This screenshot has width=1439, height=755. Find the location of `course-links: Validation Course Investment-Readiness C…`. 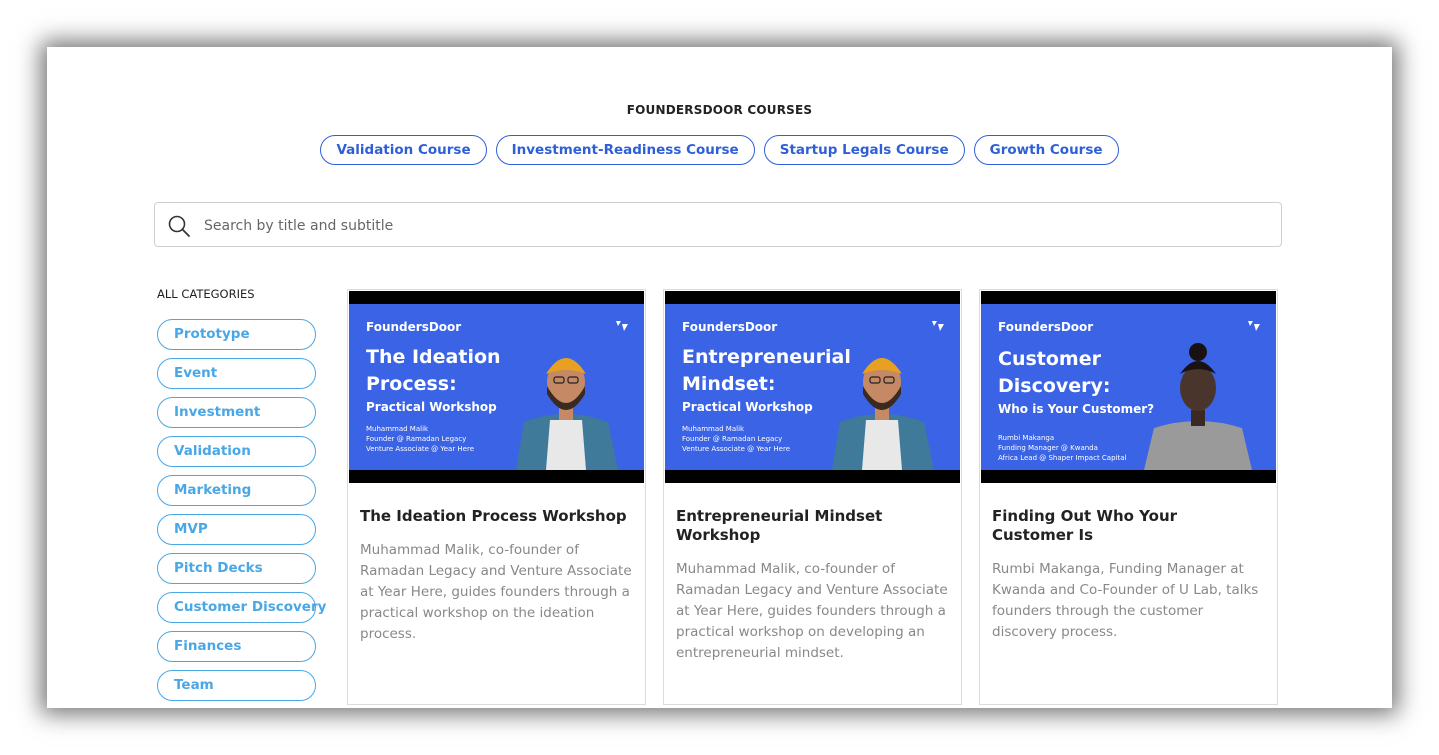

course-links: Validation Course Investment-Readiness C… is located at coordinates (719, 150).